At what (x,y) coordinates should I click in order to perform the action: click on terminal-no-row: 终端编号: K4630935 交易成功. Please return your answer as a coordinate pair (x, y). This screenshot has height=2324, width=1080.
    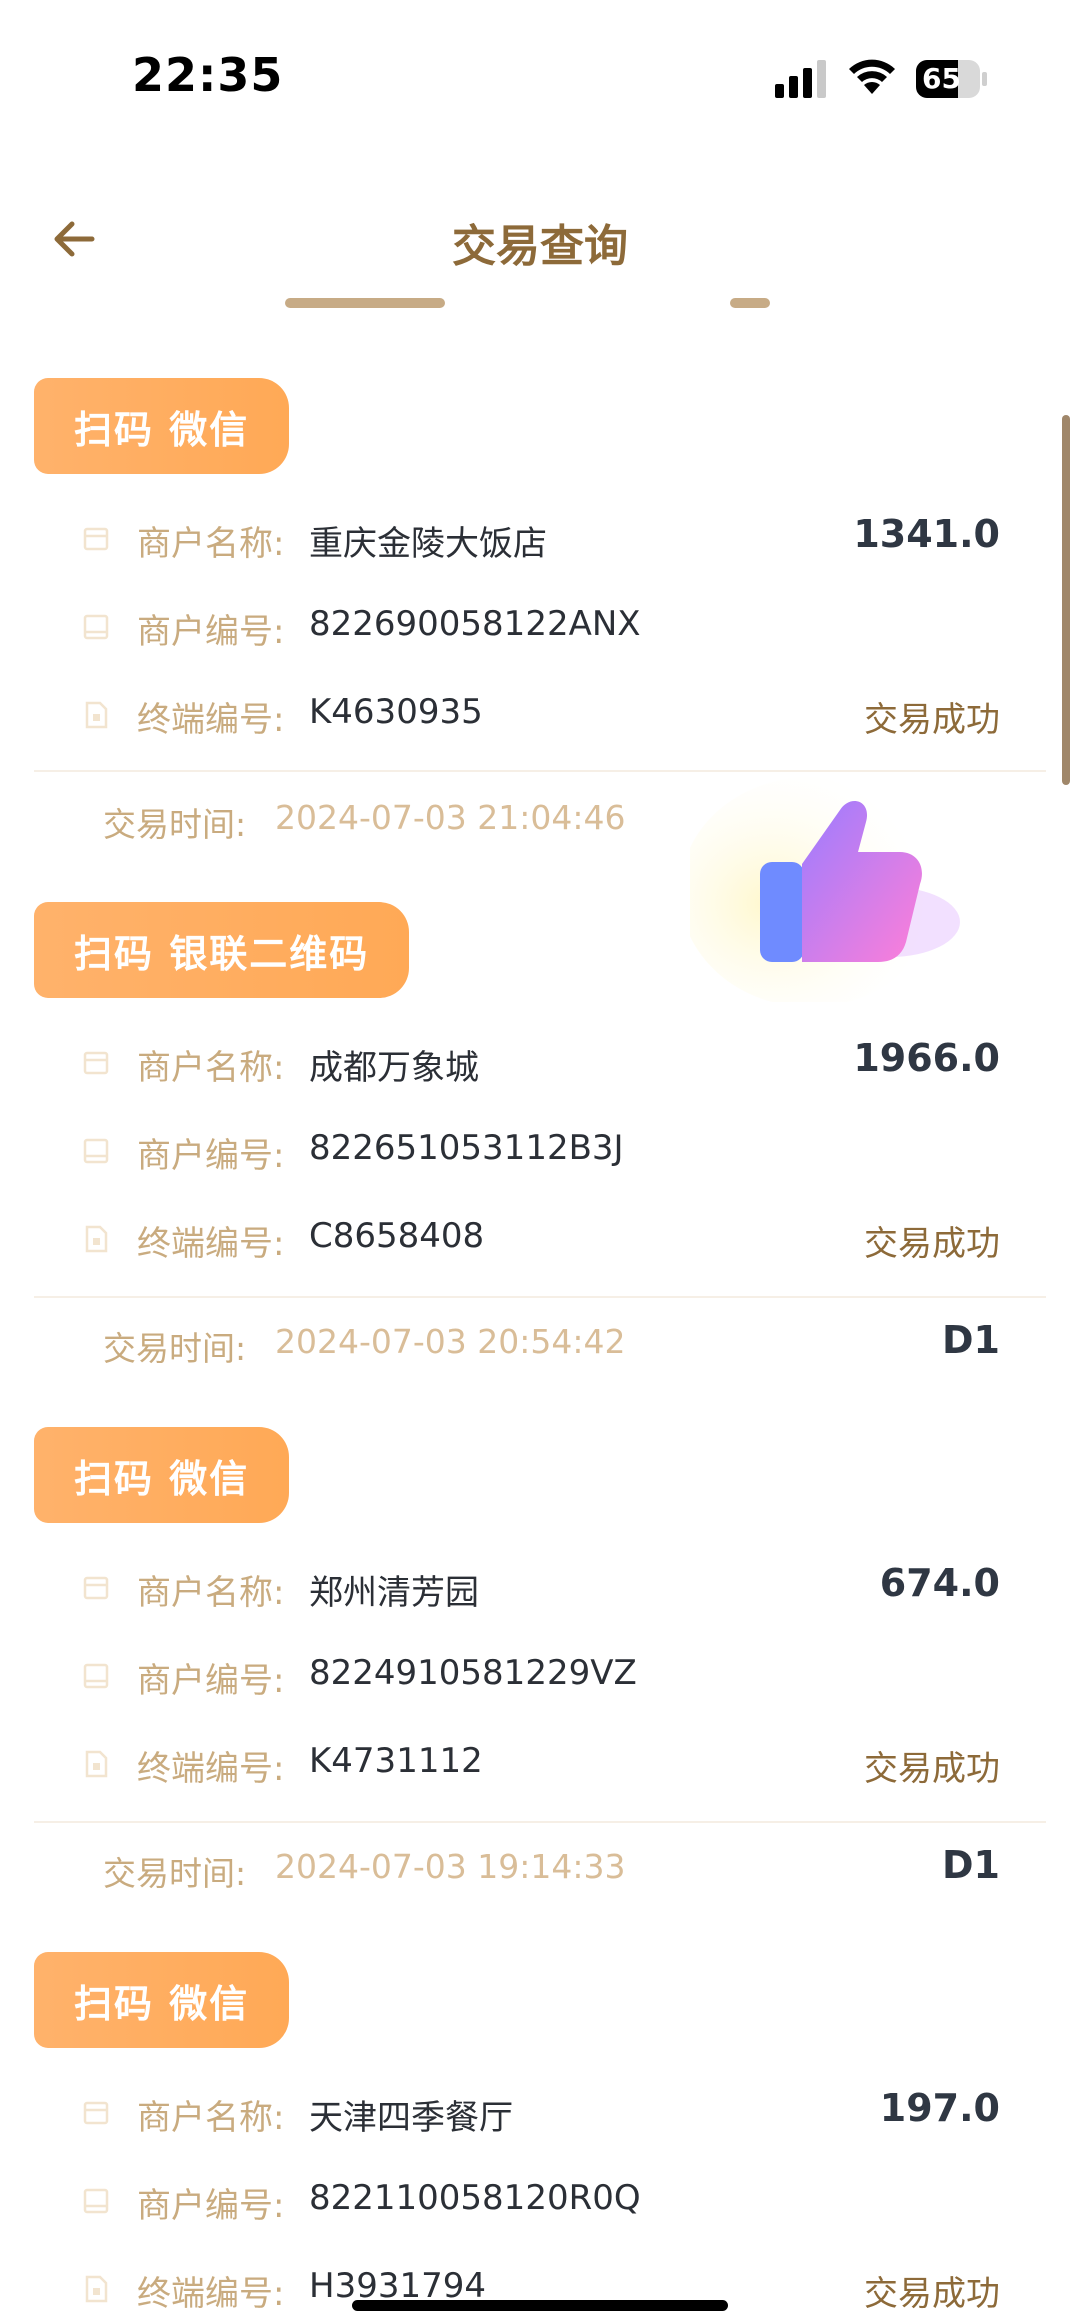
    Looking at the image, I should click on (540, 715).